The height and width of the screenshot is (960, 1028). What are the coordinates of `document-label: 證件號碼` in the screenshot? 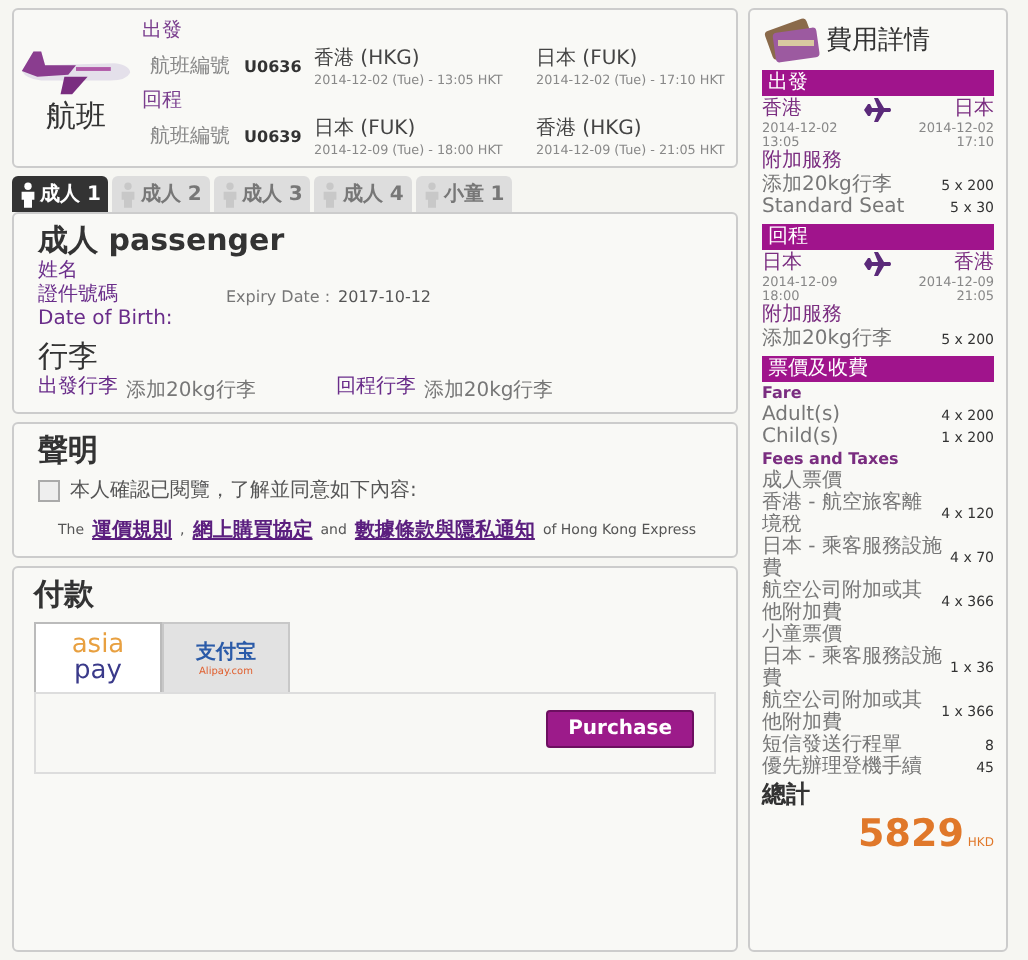 It's located at (78, 296).